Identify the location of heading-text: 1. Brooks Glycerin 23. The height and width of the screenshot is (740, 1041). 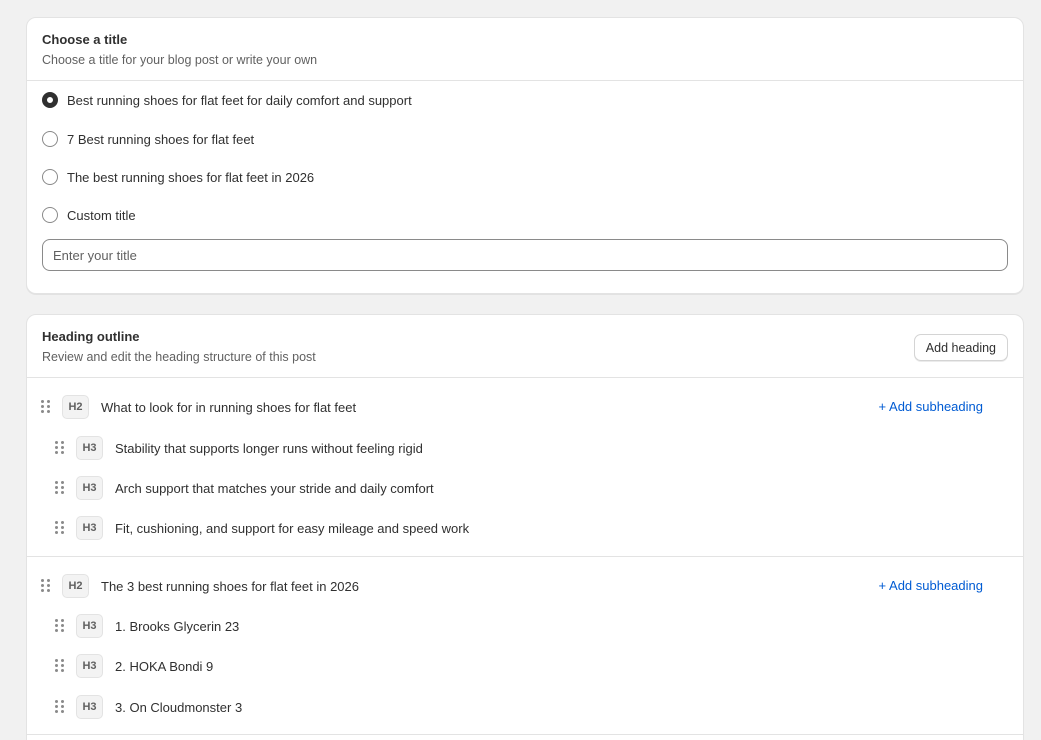
(177, 626).